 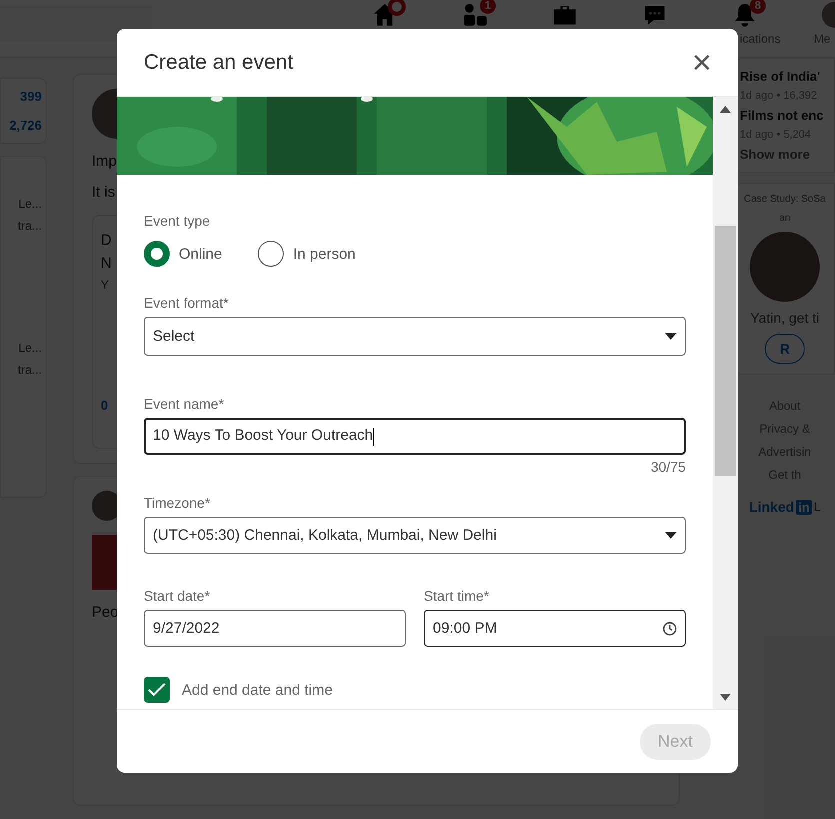 I want to click on post-text: It is, so click(x=104, y=192).